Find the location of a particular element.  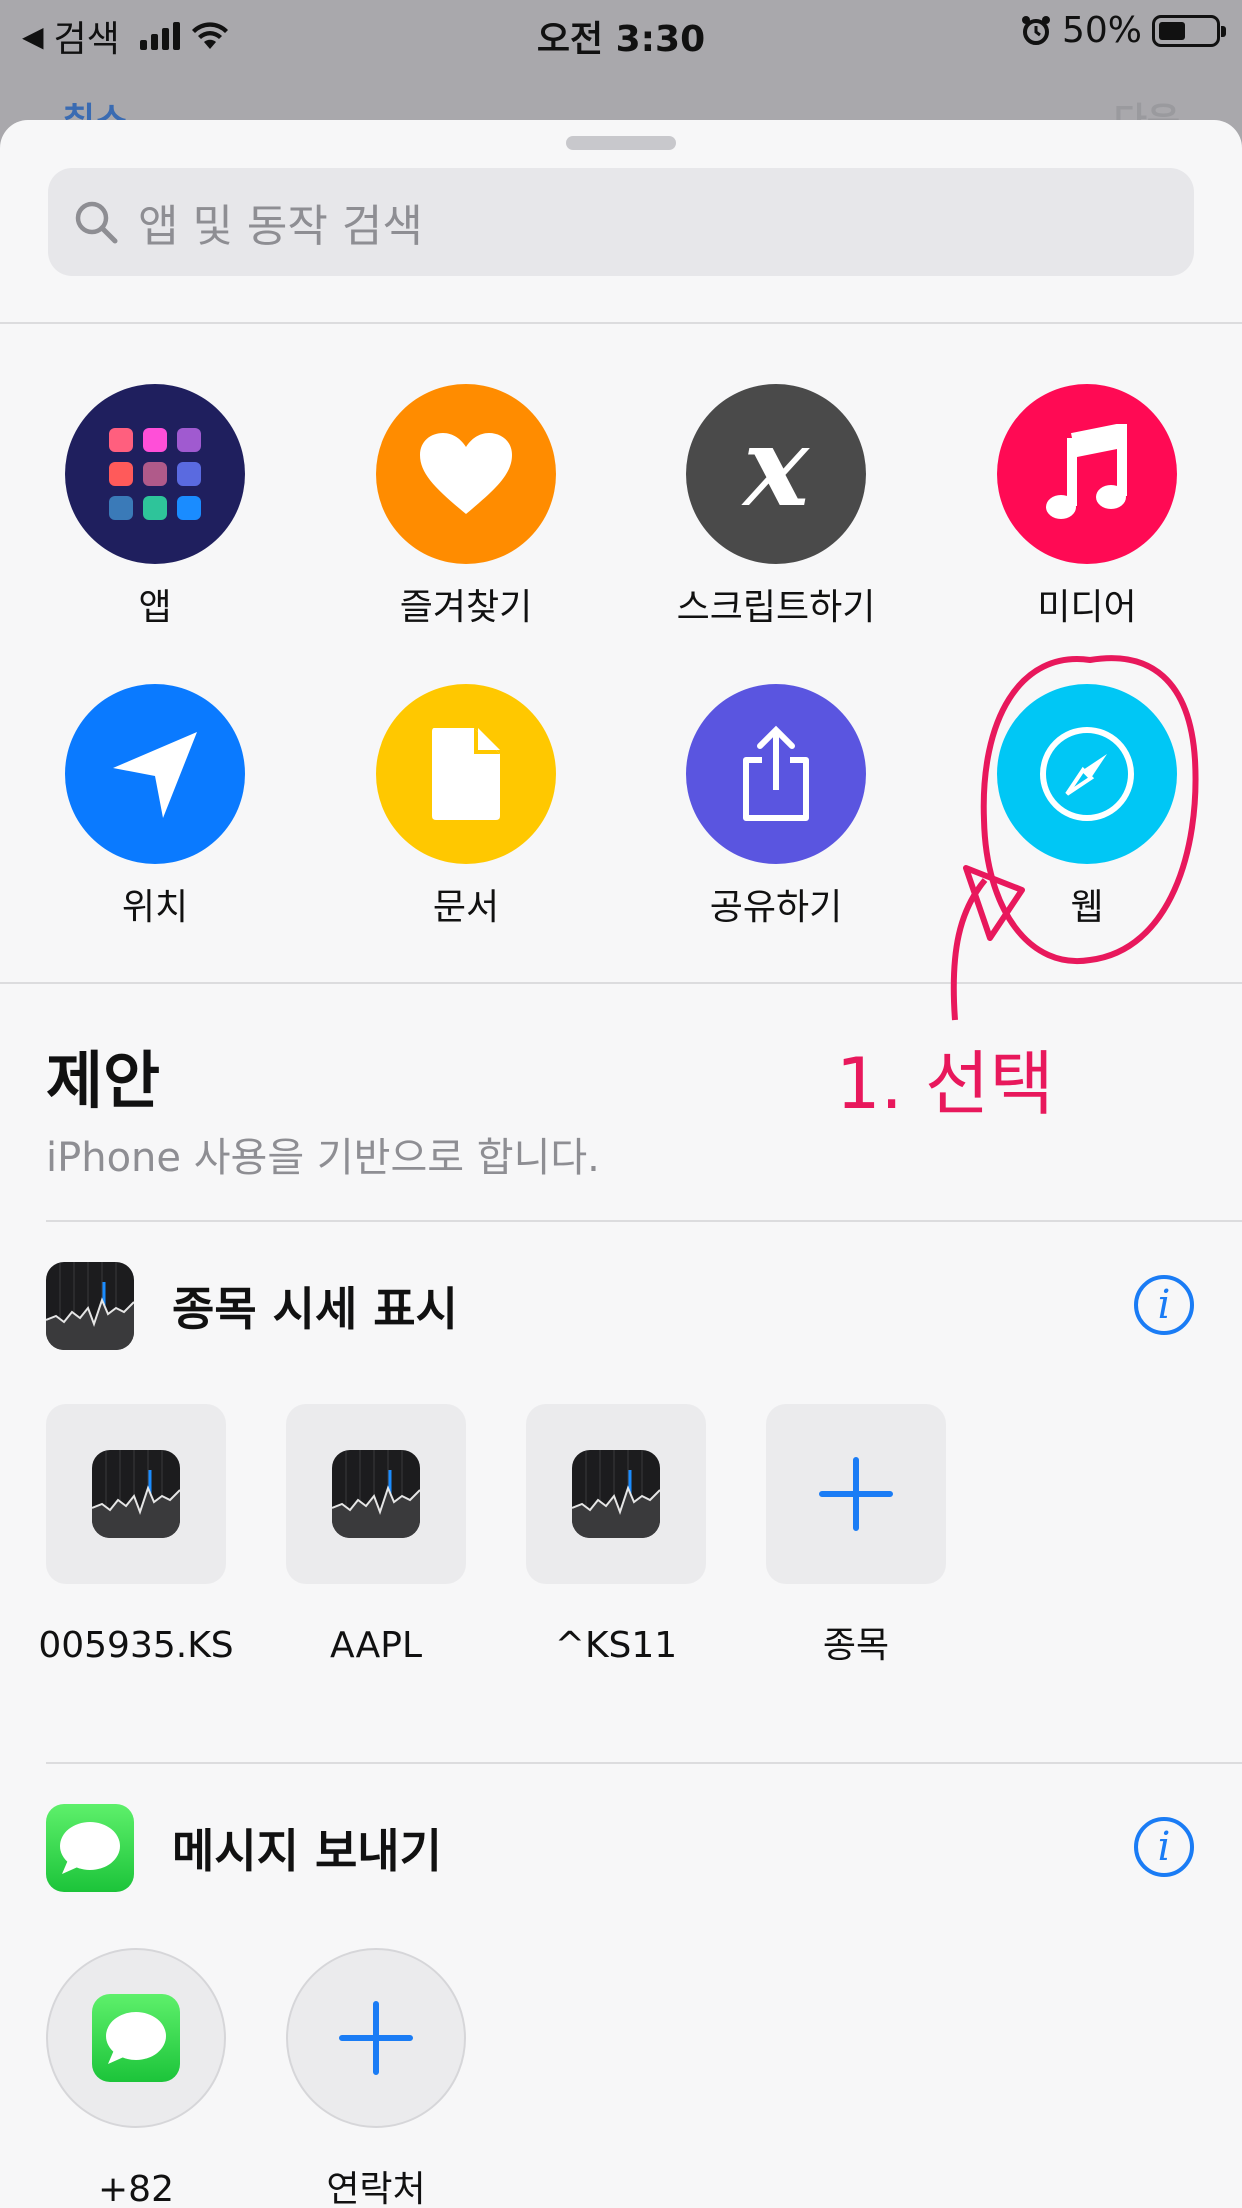

stock-item: AAPL is located at coordinates (376, 1538).